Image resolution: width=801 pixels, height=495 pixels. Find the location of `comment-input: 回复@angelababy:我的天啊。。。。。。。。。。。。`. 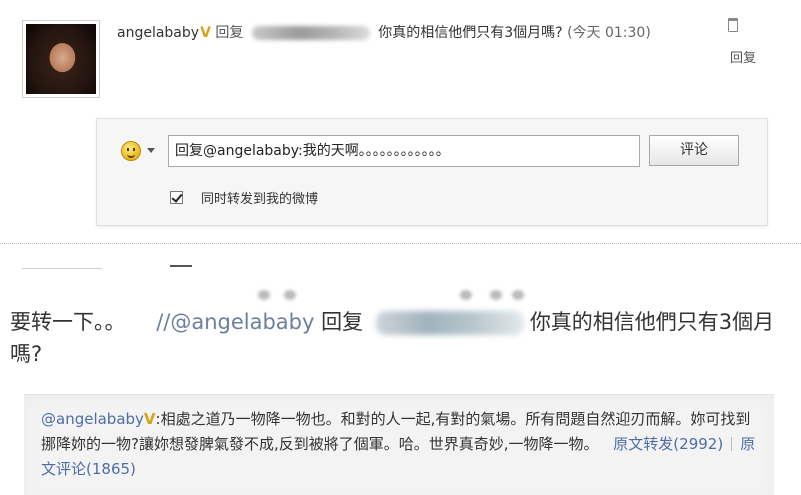

comment-input: 回复@angelababy:我的天啊。。。。。。。。。。。。 is located at coordinates (404, 151).